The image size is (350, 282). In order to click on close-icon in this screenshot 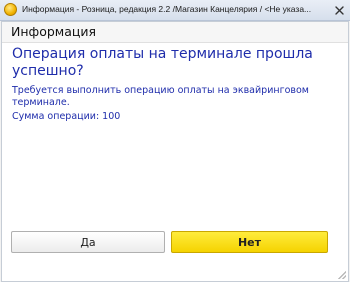, I will do `click(339, 10)`.